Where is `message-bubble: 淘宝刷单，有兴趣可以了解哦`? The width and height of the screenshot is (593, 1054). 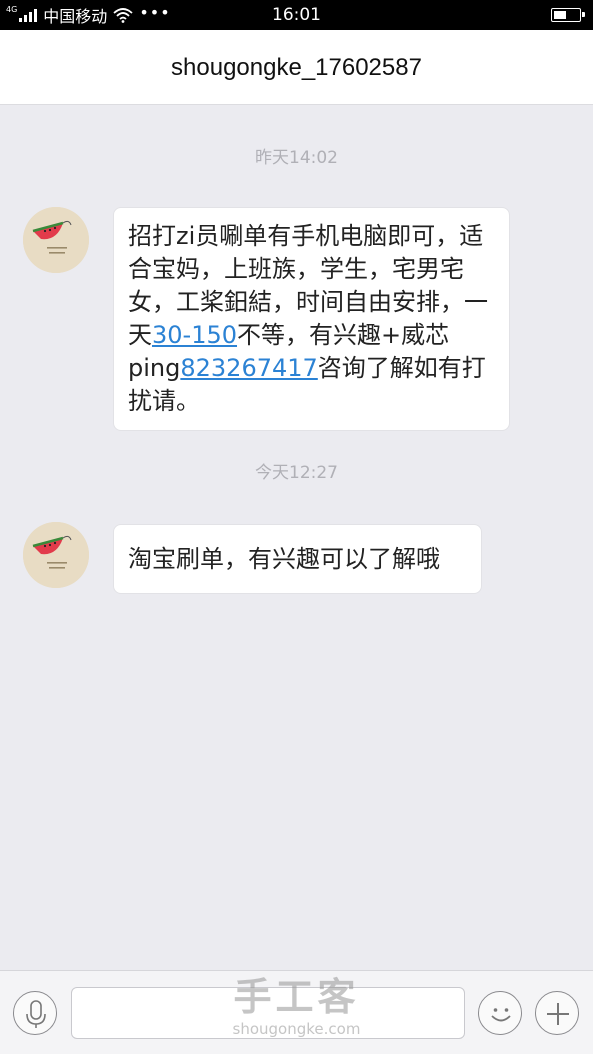 message-bubble: 淘宝刷单，有兴趣可以了解哦 is located at coordinates (297, 559).